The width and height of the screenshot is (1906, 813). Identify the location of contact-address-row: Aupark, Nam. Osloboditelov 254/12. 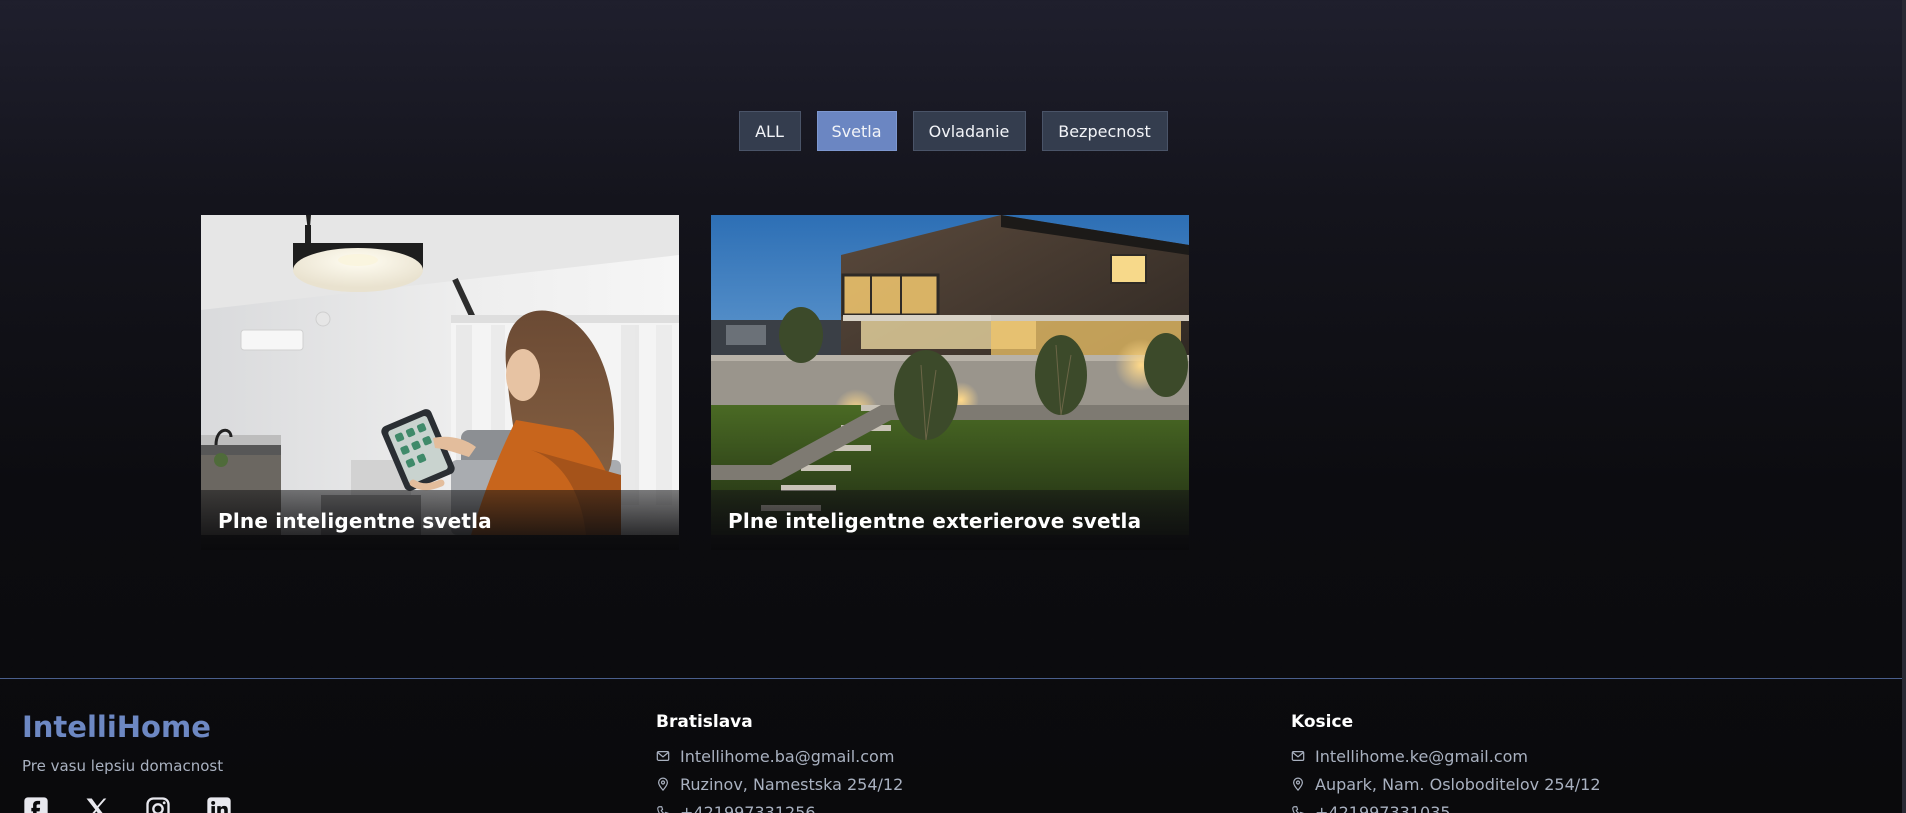
(1446, 784).